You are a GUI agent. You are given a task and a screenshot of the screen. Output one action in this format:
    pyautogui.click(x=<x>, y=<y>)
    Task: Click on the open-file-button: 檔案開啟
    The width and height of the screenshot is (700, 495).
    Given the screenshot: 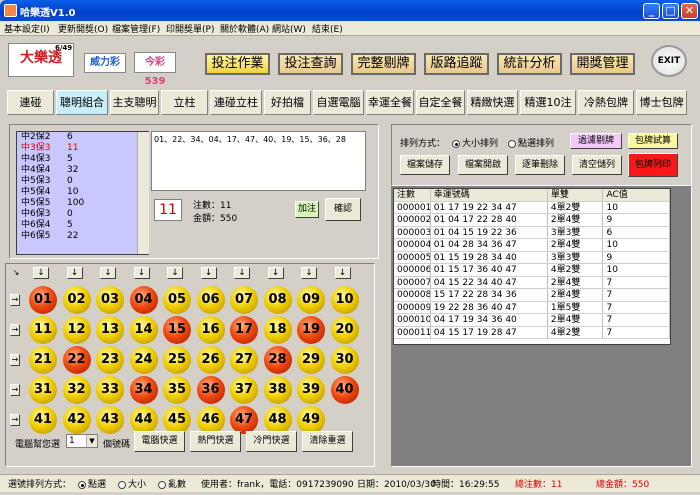 What is the action you would take?
    pyautogui.click(x=483, y=165)
    